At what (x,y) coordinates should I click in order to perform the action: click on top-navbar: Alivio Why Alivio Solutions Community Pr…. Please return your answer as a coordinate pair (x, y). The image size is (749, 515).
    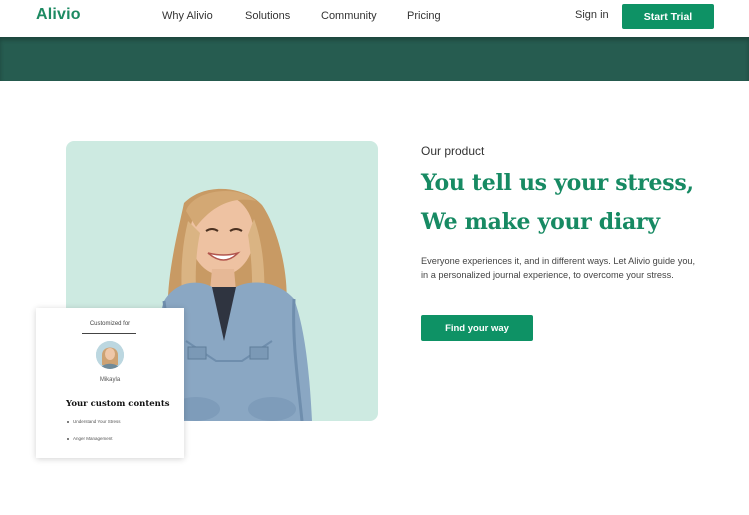
    Looking at the image, I should click on (374, 18).